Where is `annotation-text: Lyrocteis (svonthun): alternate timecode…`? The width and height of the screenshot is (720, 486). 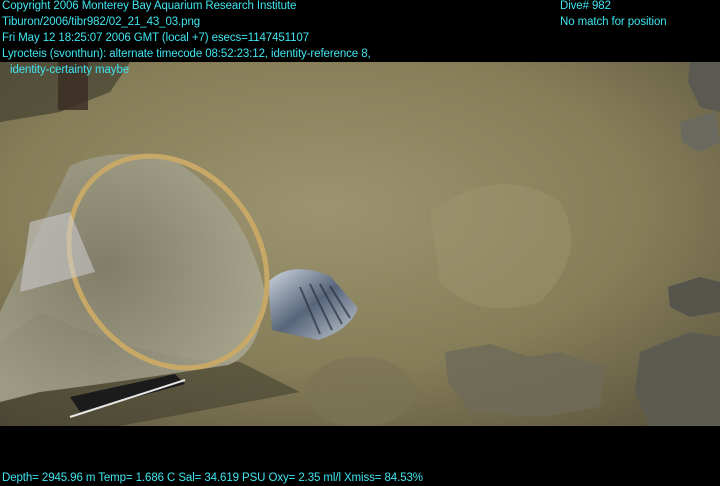 annotation-text: Lyrocteis (svonthun): alternate timecode… is located at coordinates (186, 54).